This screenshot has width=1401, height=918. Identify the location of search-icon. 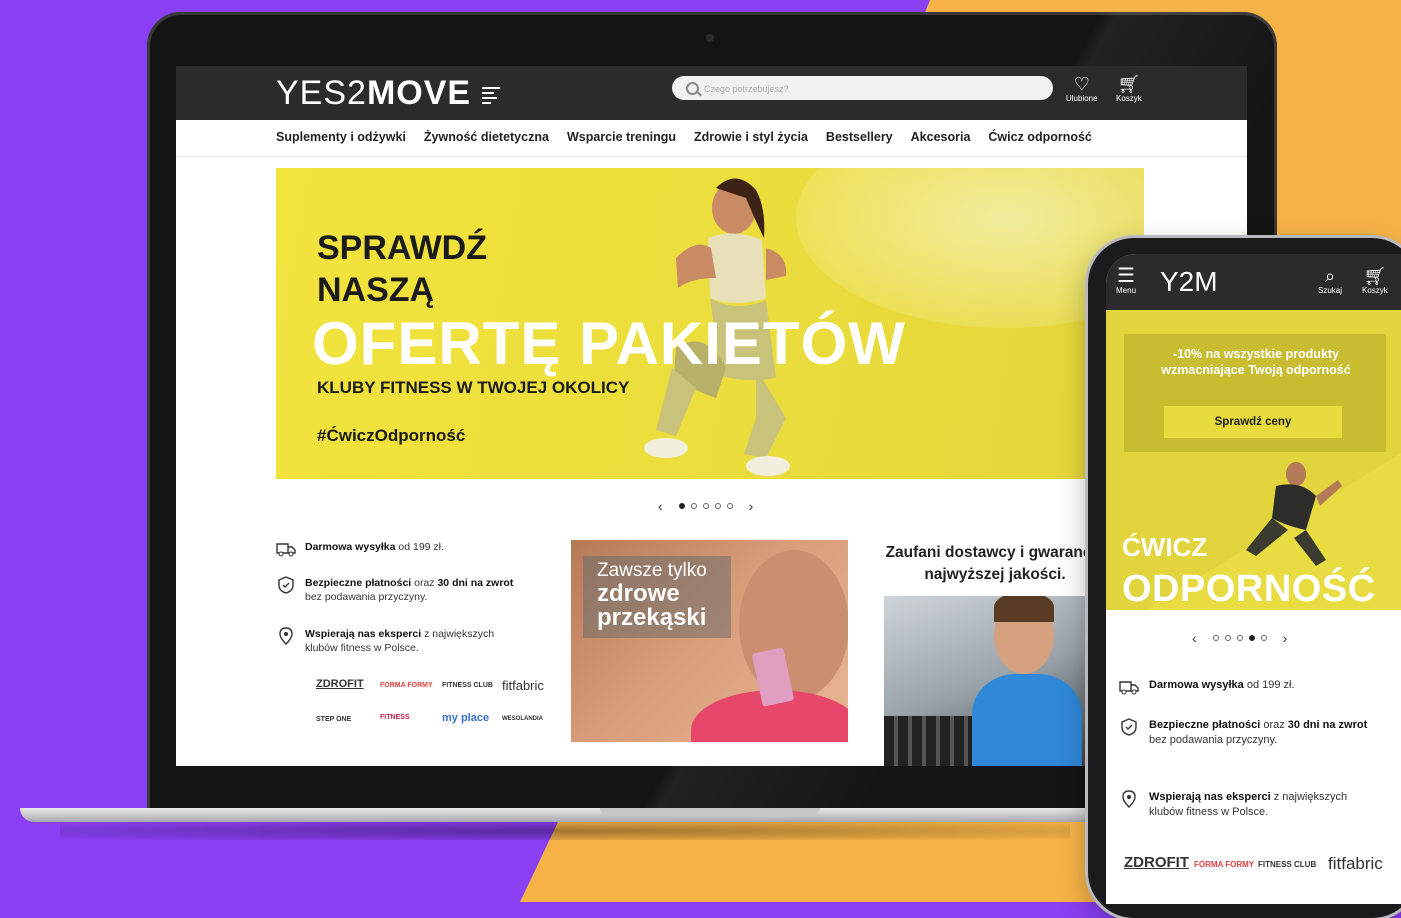
(692, 88).